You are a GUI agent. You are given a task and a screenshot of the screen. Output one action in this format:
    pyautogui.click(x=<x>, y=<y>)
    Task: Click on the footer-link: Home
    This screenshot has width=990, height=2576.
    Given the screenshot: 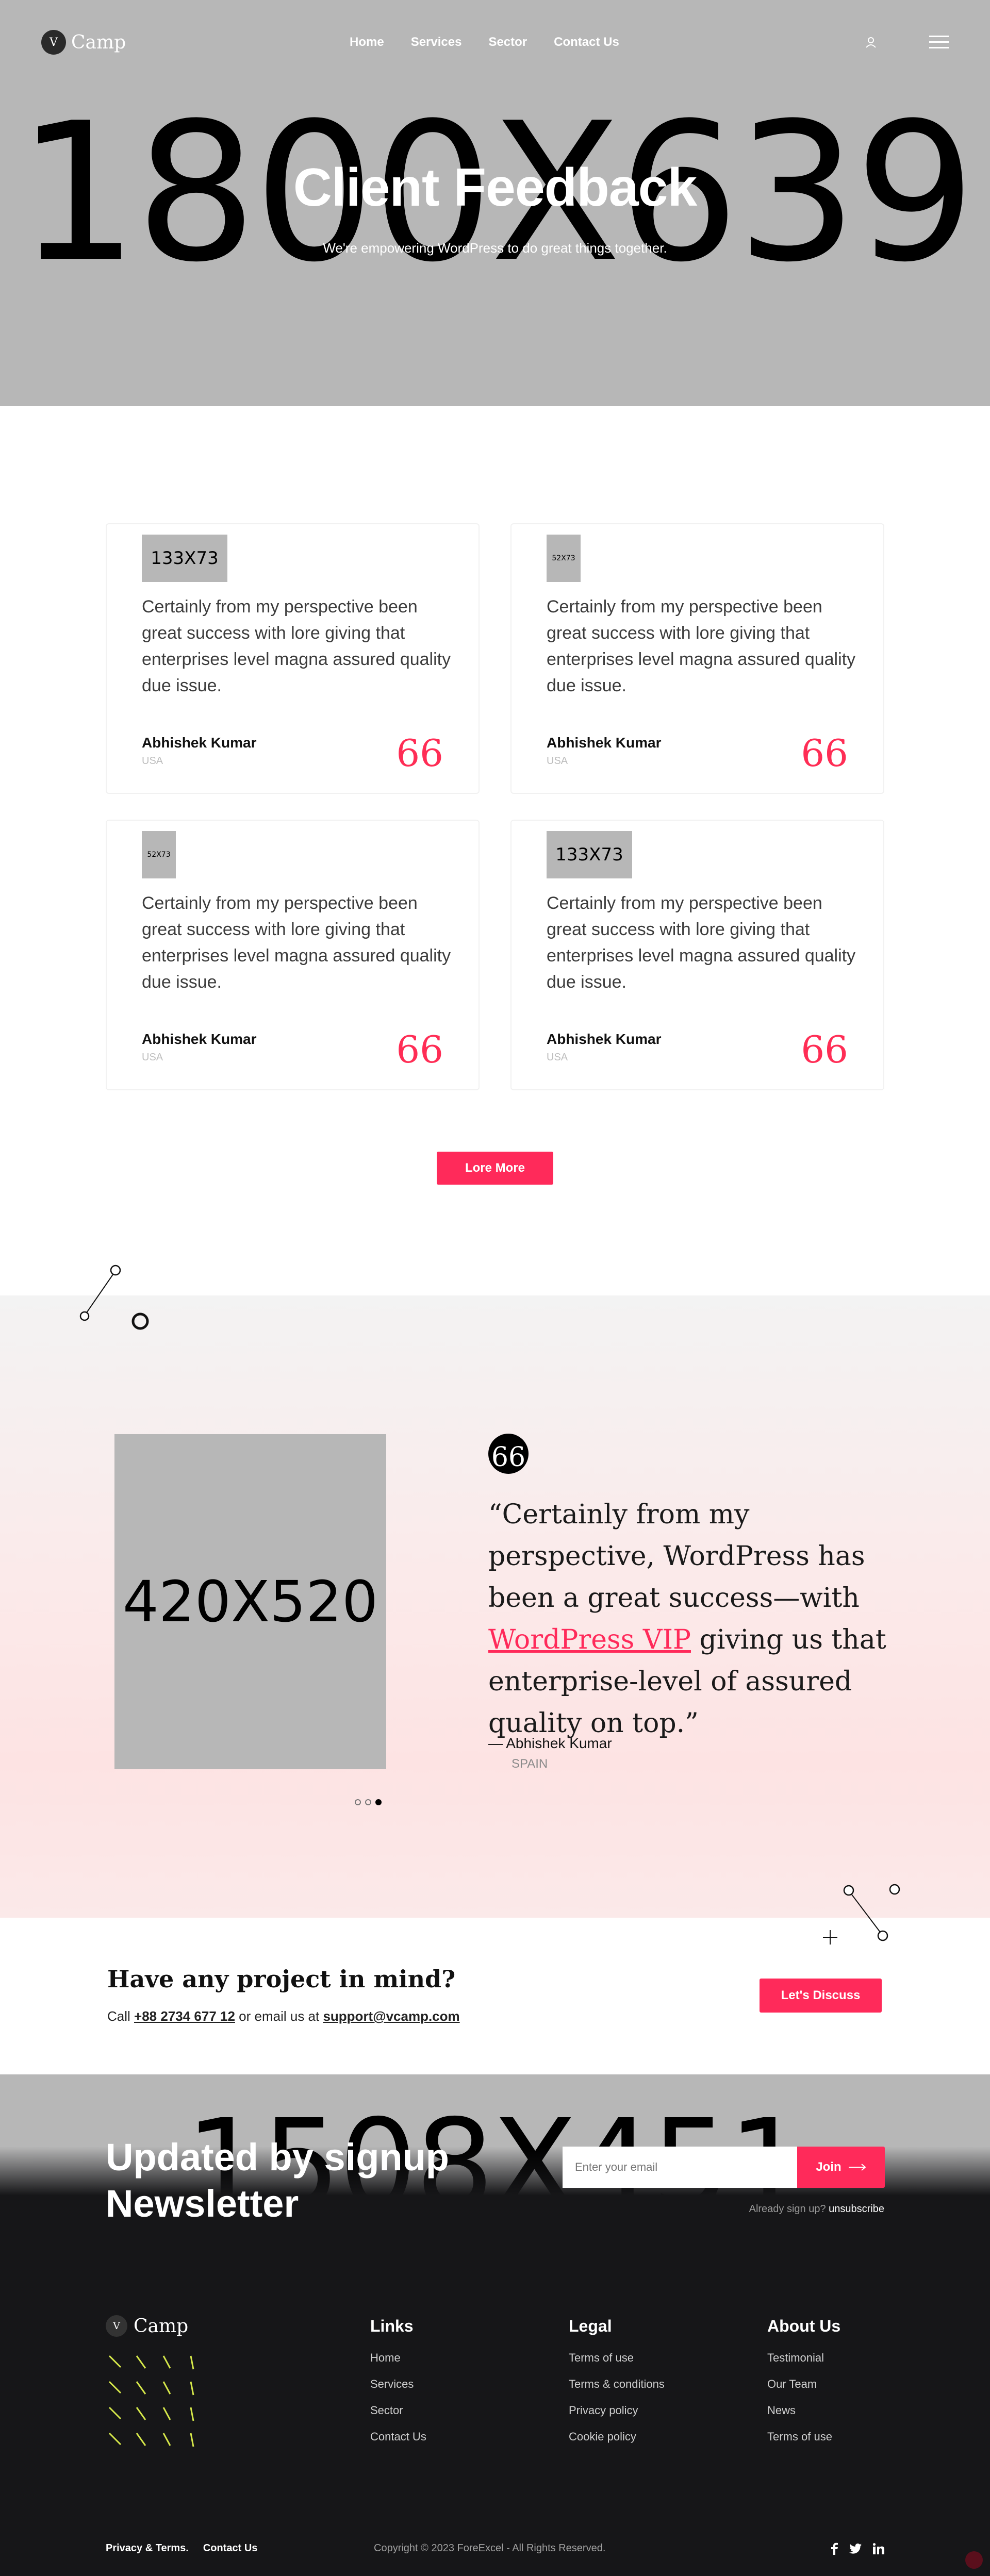 What is the action you would take?
    pyautogui.click(x=398, y=2358)
    